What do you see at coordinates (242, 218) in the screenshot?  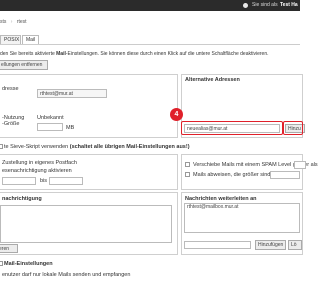 I see `forward-address-list: rthtest@mailbox.mur.at` at bounding box center [242, 218].